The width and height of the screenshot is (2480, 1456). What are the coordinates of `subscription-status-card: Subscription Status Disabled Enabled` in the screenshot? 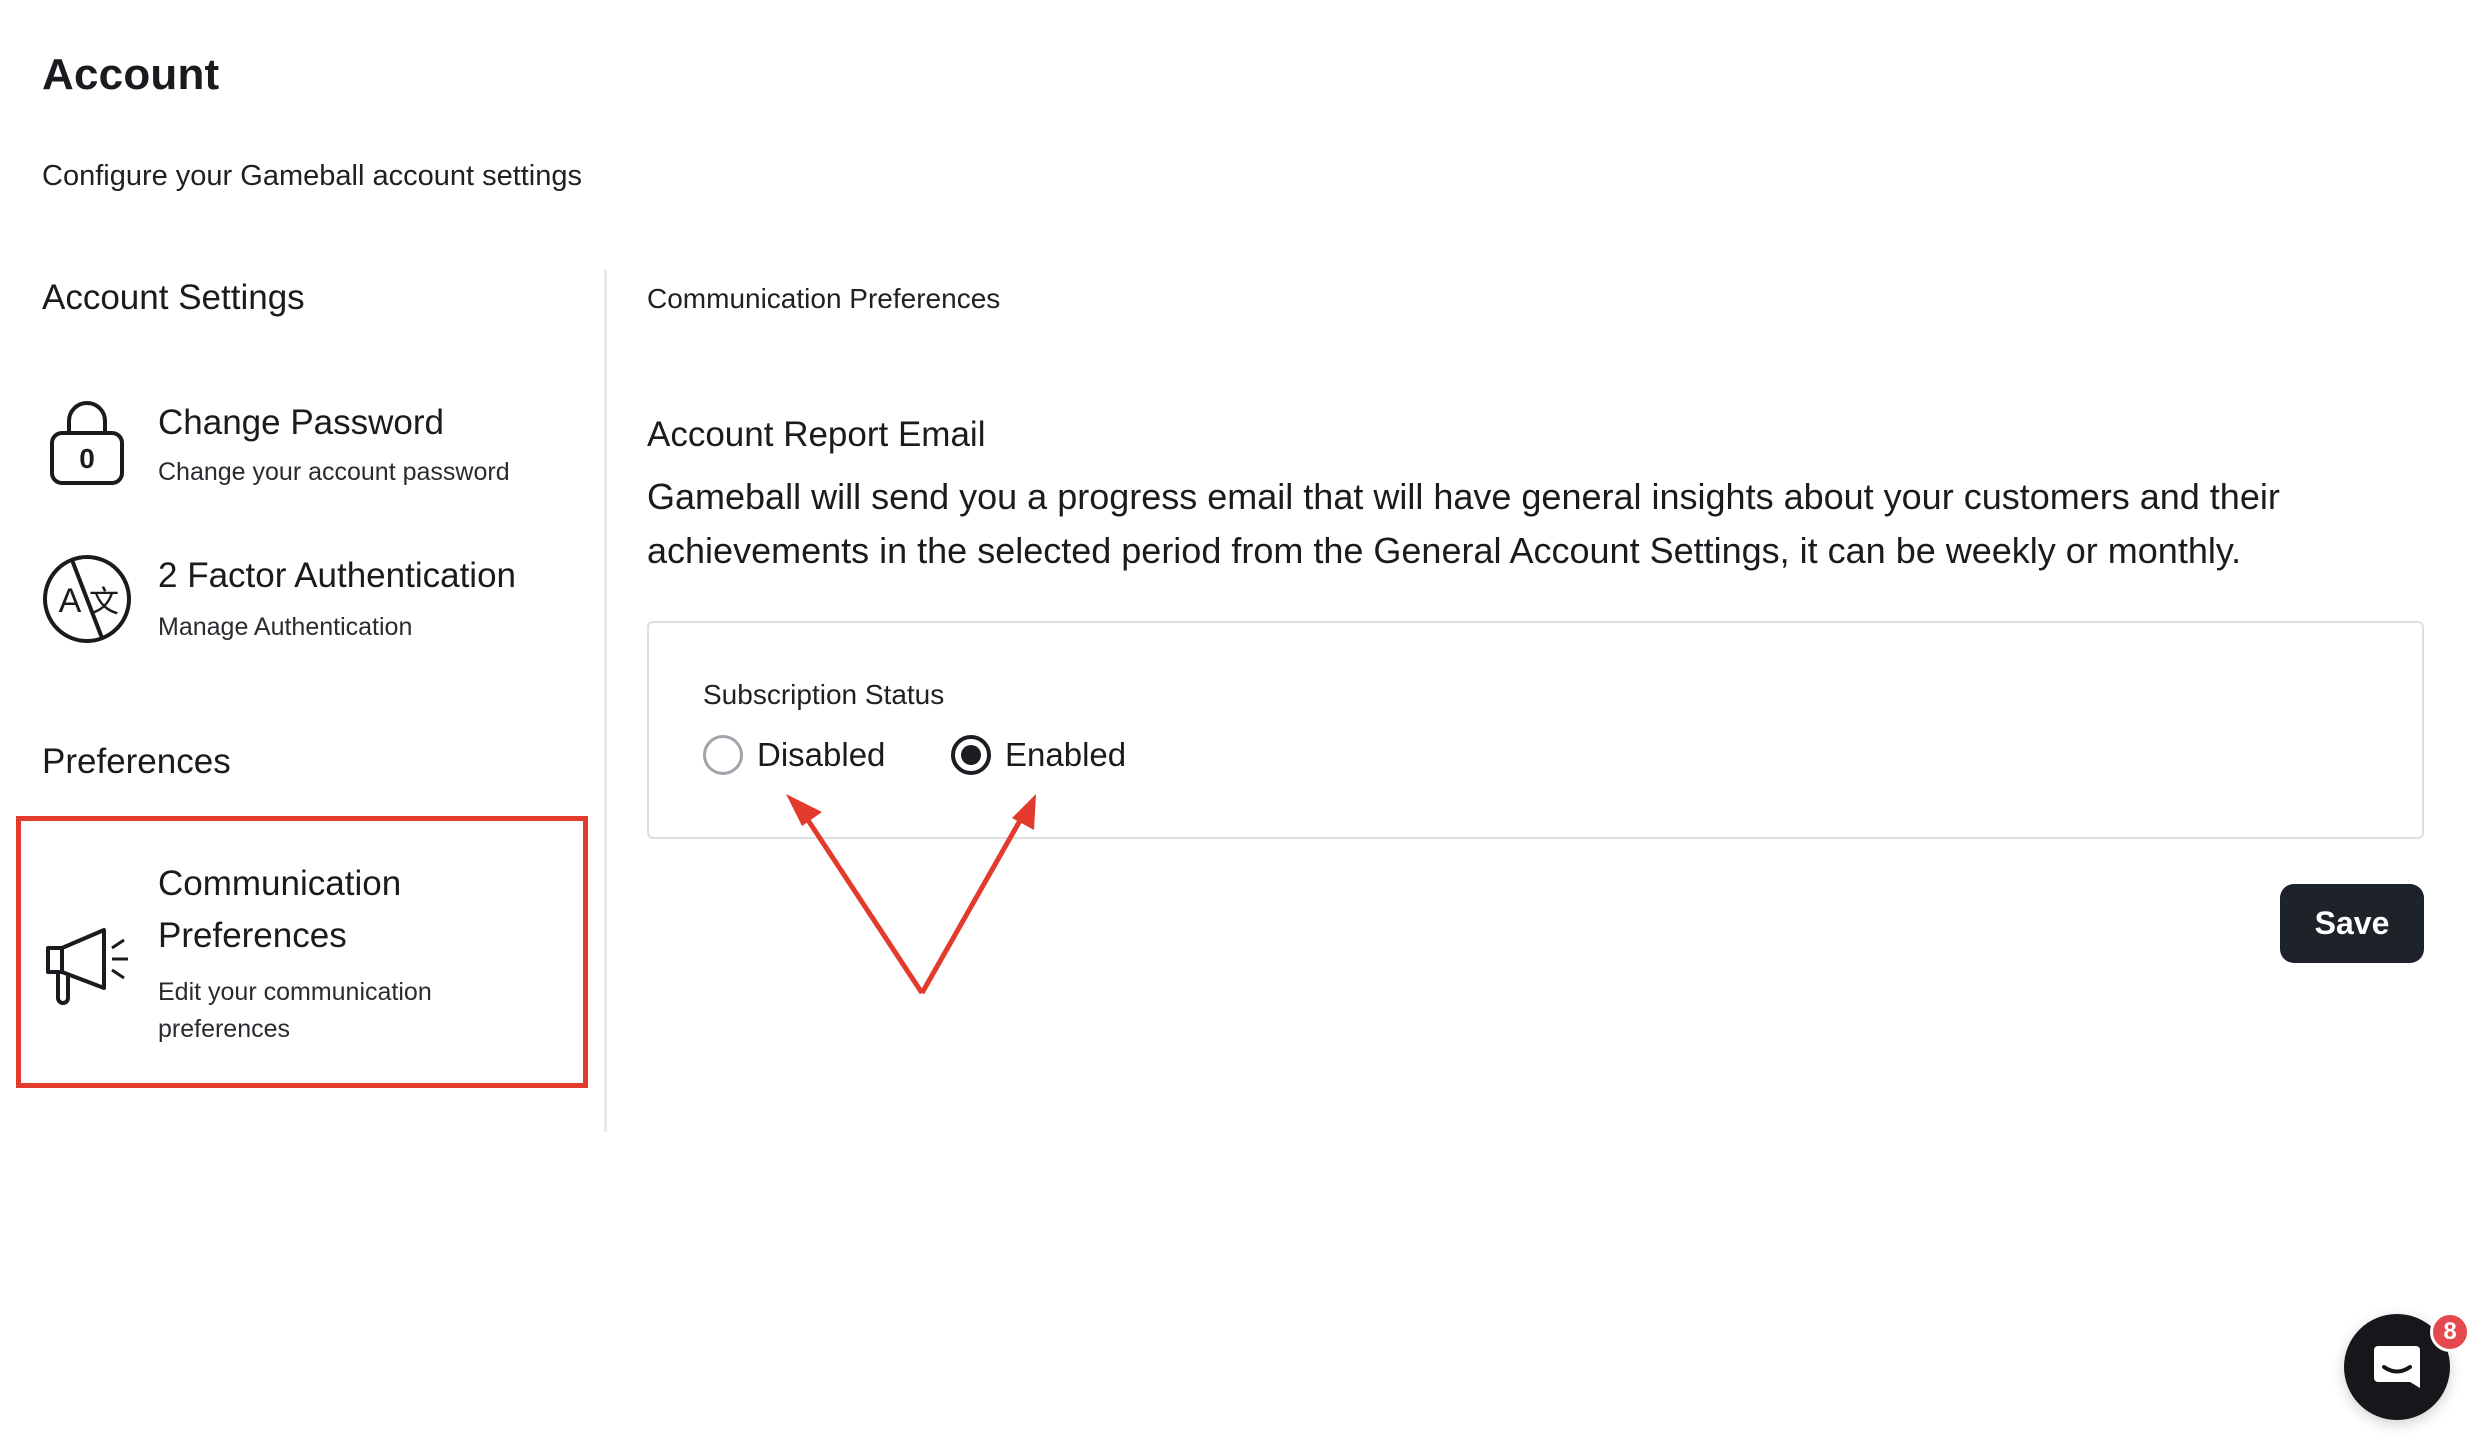 It's located at (1535, 730).